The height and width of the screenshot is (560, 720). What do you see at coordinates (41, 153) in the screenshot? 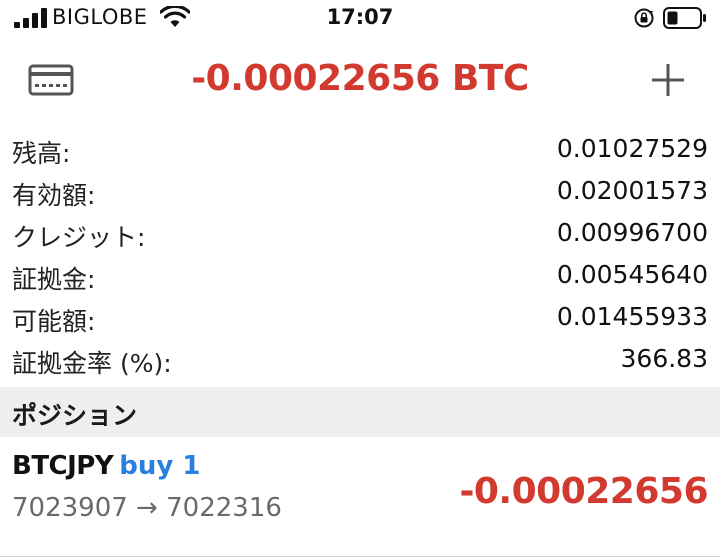
I see `balance-label: 残高:` at bounding box center [41, 153].